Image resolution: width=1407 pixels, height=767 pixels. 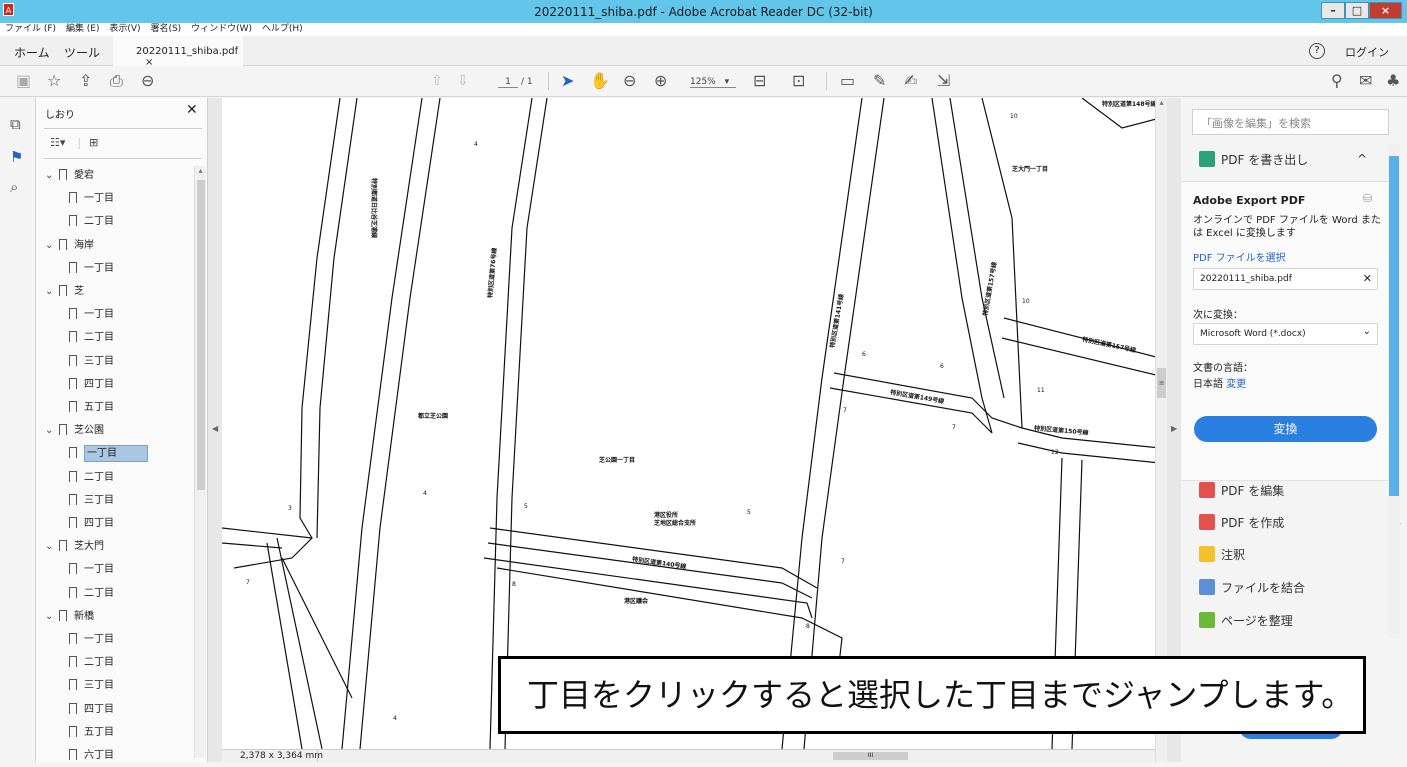 What do you see at coordinates (23, 81) in the screenshot?
I see `save-icon: ▣` at bounding box center [23, 81].